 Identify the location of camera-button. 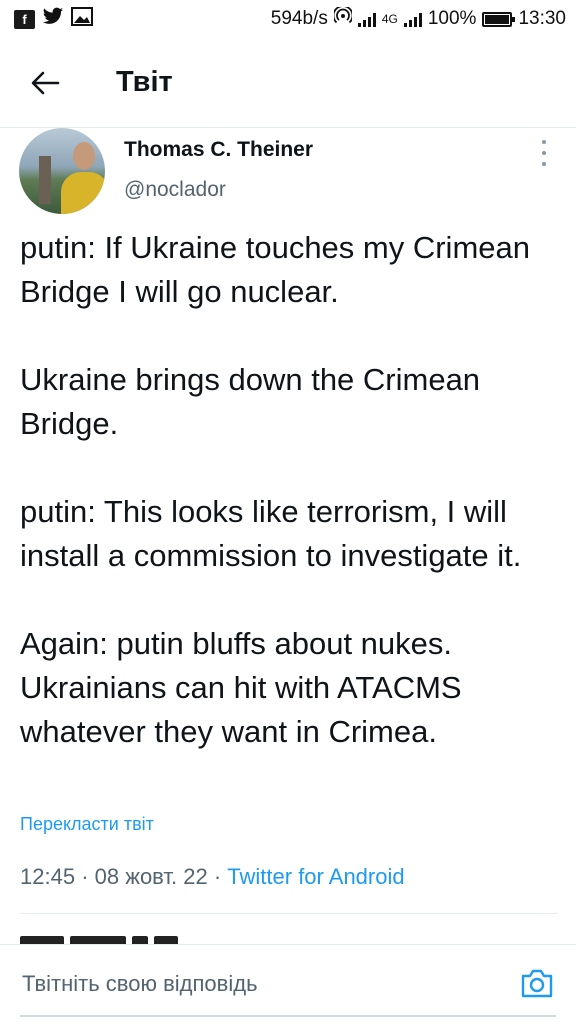
(537, 983).